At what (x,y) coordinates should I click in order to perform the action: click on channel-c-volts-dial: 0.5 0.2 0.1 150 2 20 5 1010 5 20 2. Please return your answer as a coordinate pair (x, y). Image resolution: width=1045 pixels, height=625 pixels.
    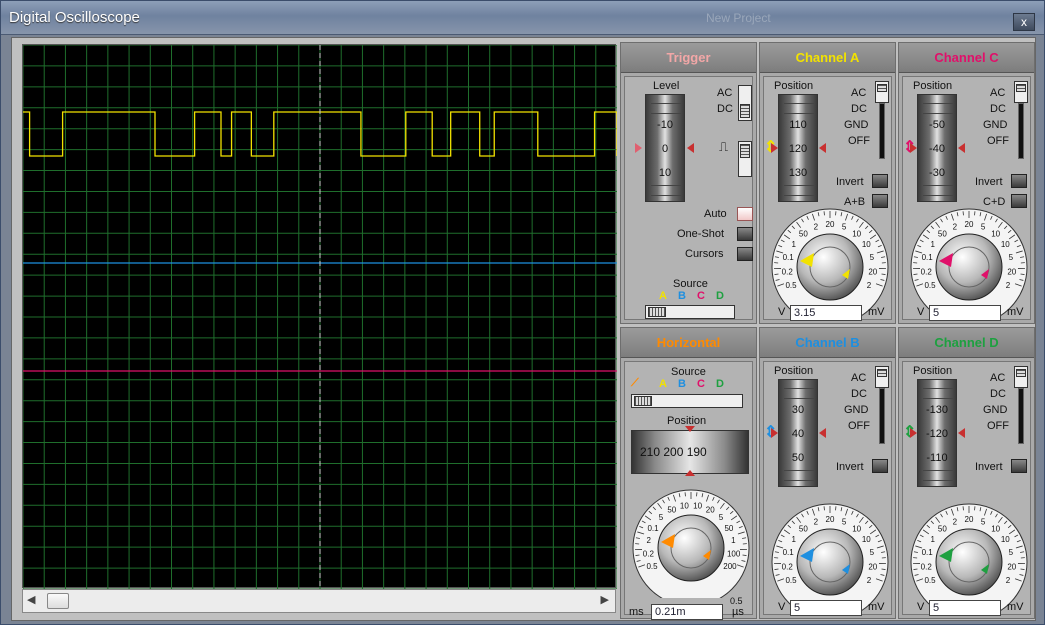
    Looking at the image, I should click on (969, 261).